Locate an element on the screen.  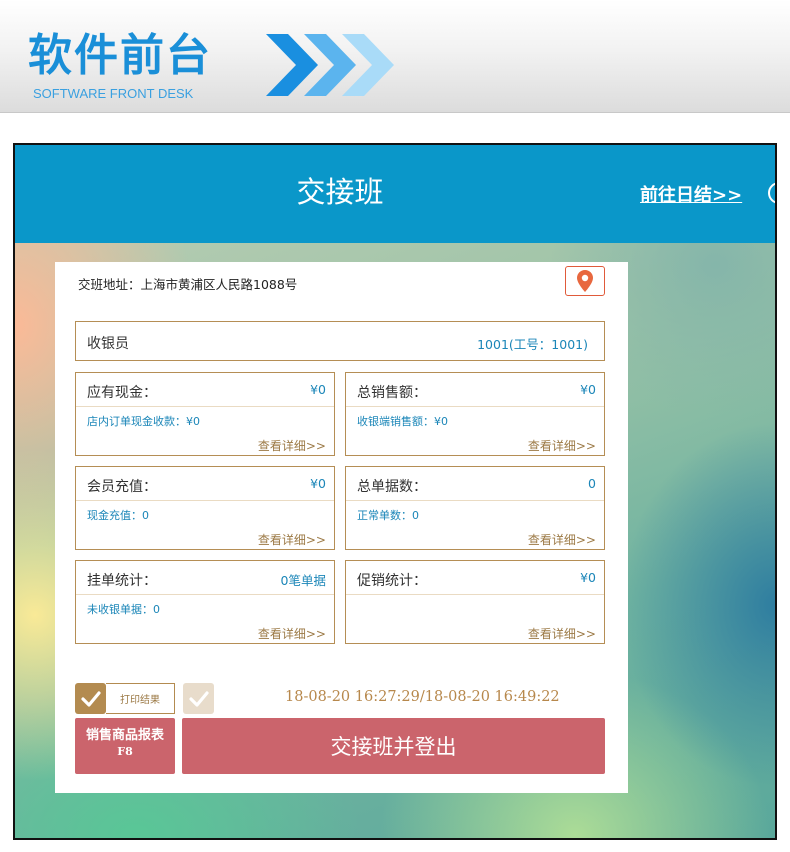
goto-daily-closing-link: 前往日结>> is located at coordinates (691, 194).